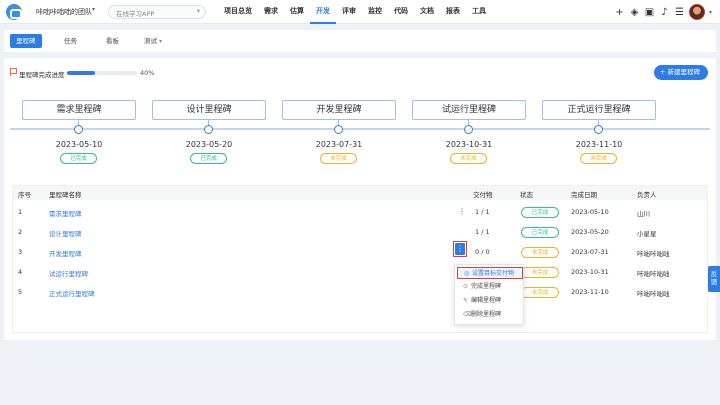 This screenshot has height=405, width=720. Describe the element at coordinates (649, 12) in the screenshot. I see `briefcase-icon: ▣` at that location.